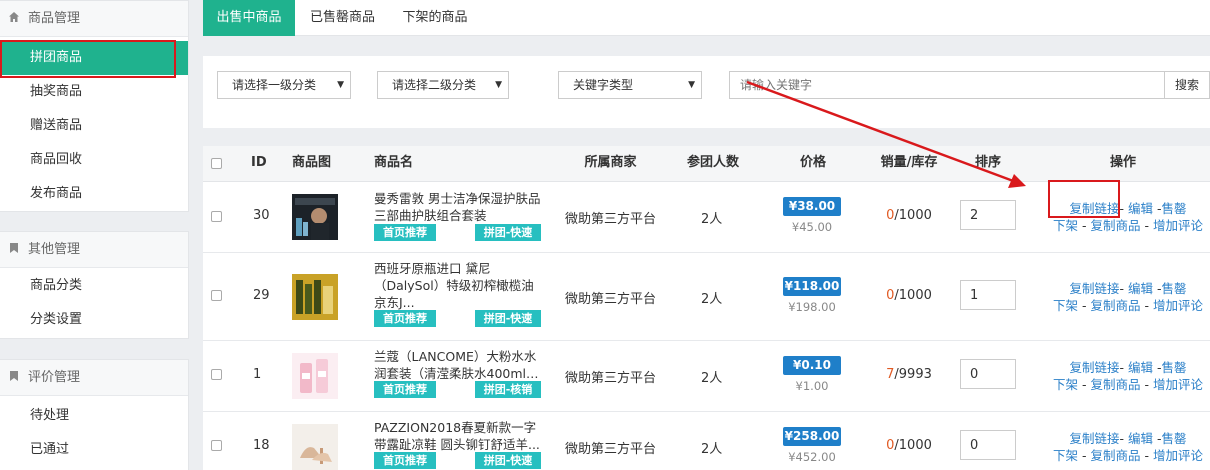 This screenshot has height=470, width=1210. Describe the element at coordinates (342, 18) in the screenshot. I see `tab-sold-out: 已售罄商品` at that location.